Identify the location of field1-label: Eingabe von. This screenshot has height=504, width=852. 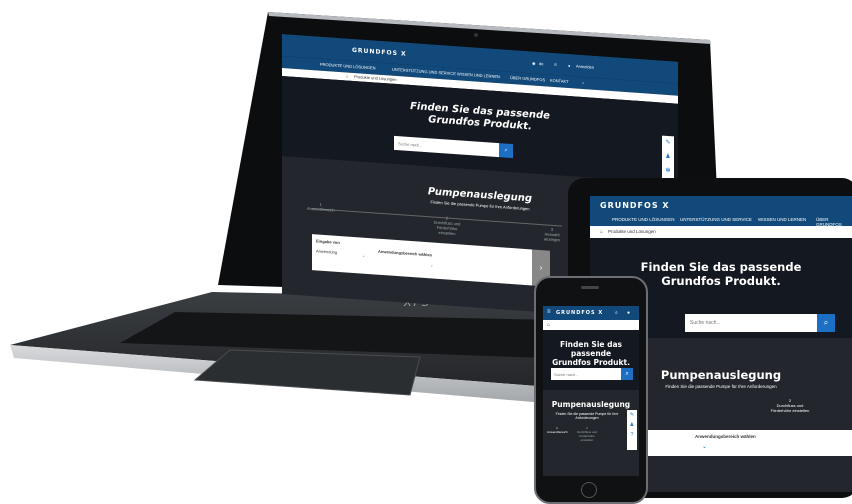
(328, 242).